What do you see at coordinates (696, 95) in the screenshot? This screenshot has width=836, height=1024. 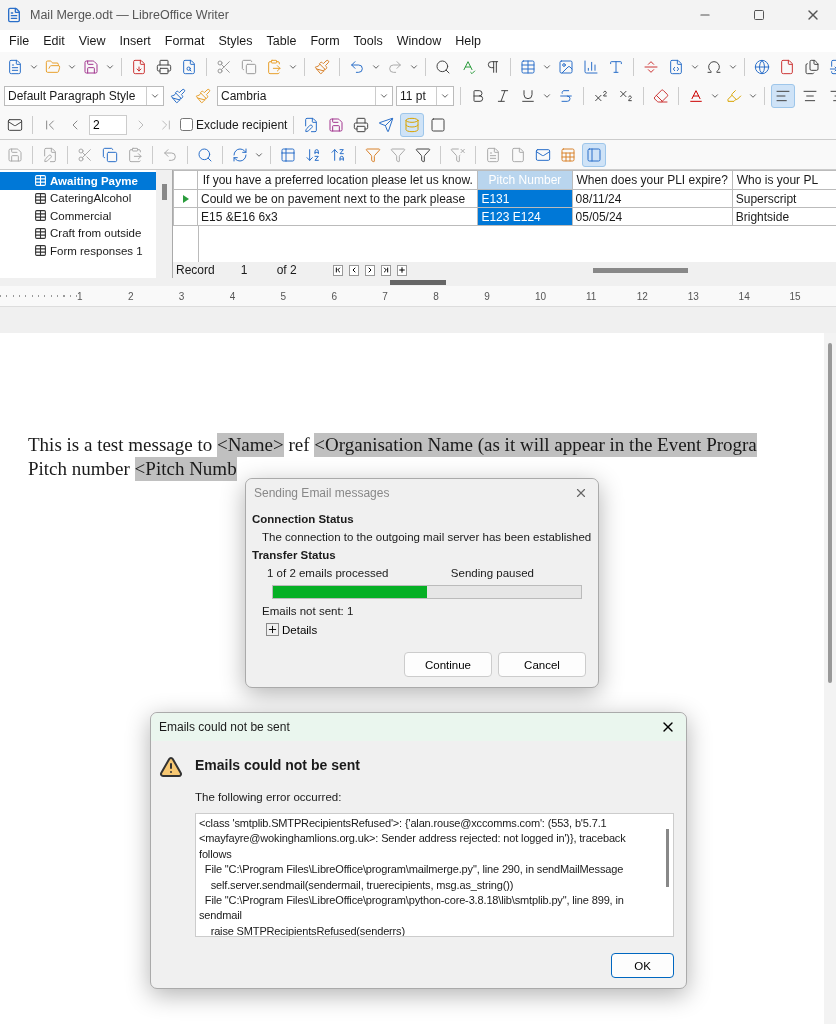 I see `font-color-icon` at bounding box center [696, 95].